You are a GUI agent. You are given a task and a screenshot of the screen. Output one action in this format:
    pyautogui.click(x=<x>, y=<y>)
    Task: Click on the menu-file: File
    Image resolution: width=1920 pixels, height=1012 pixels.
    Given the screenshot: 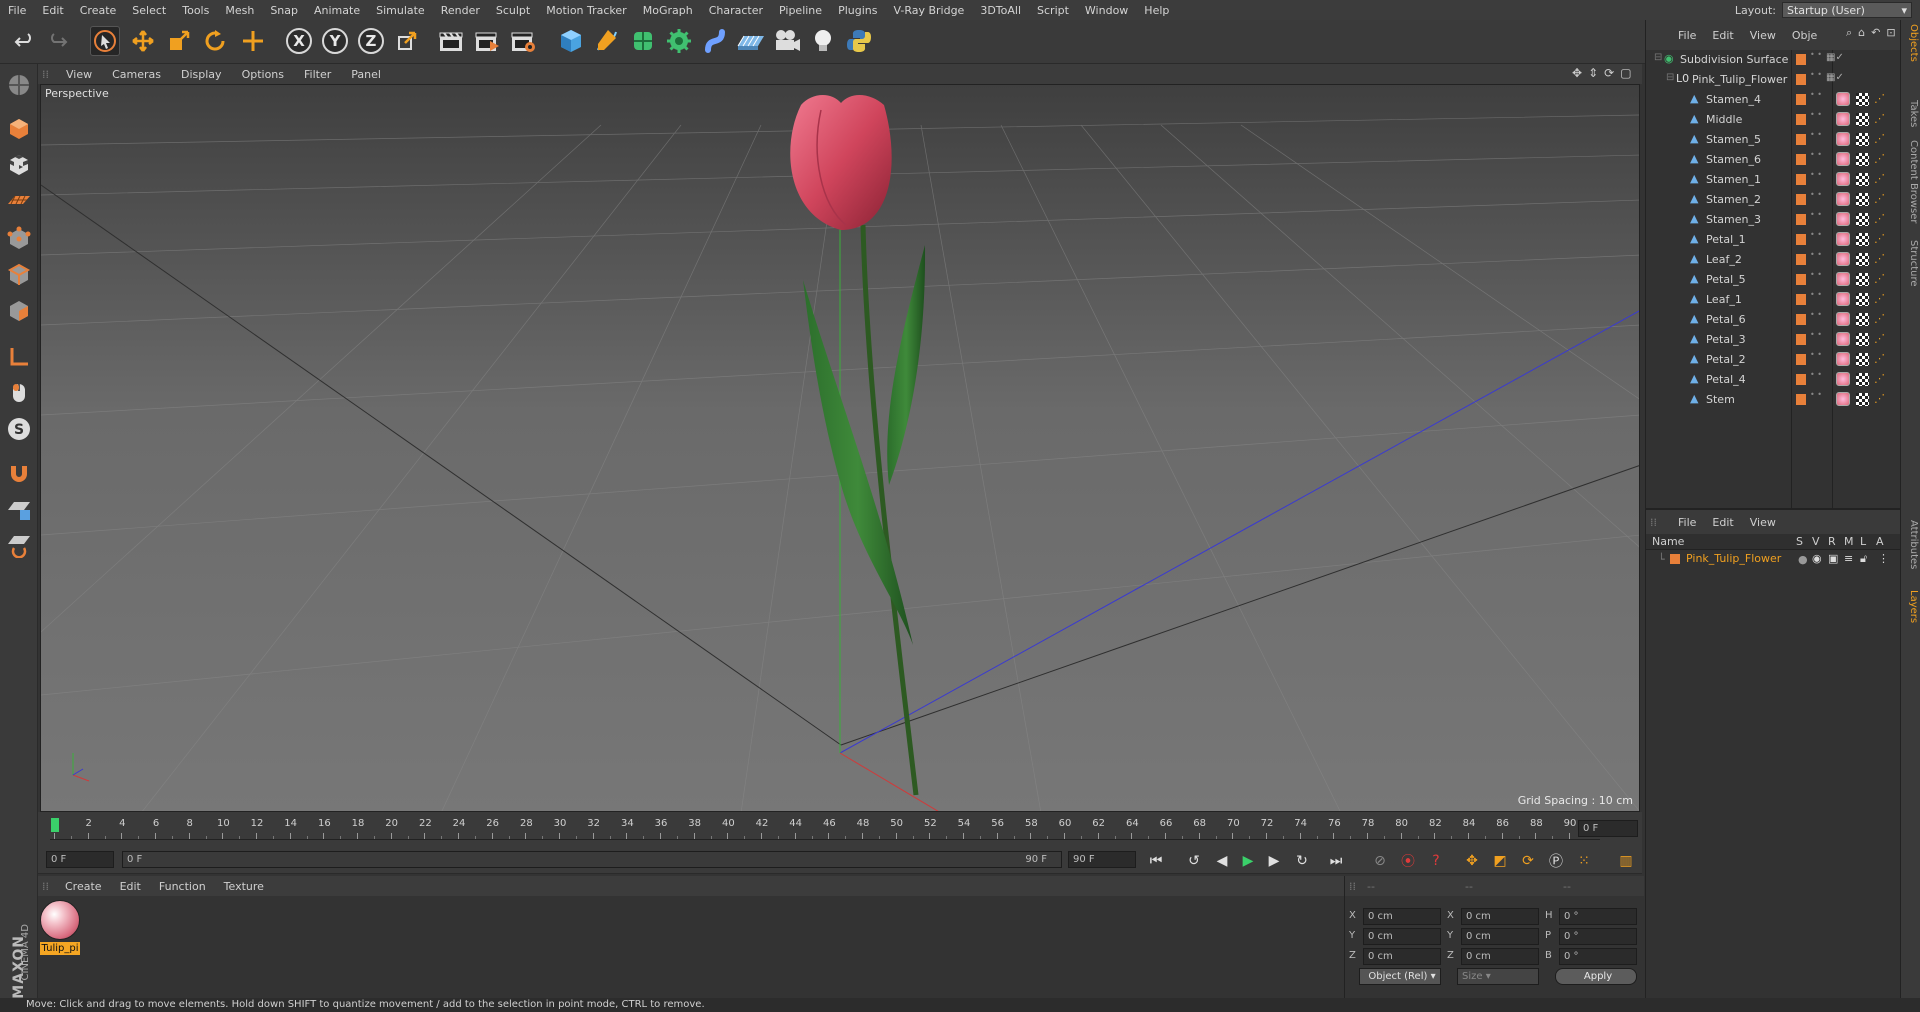 What is the action you would take?
    pyautogui.click(x=17, y=10)
    